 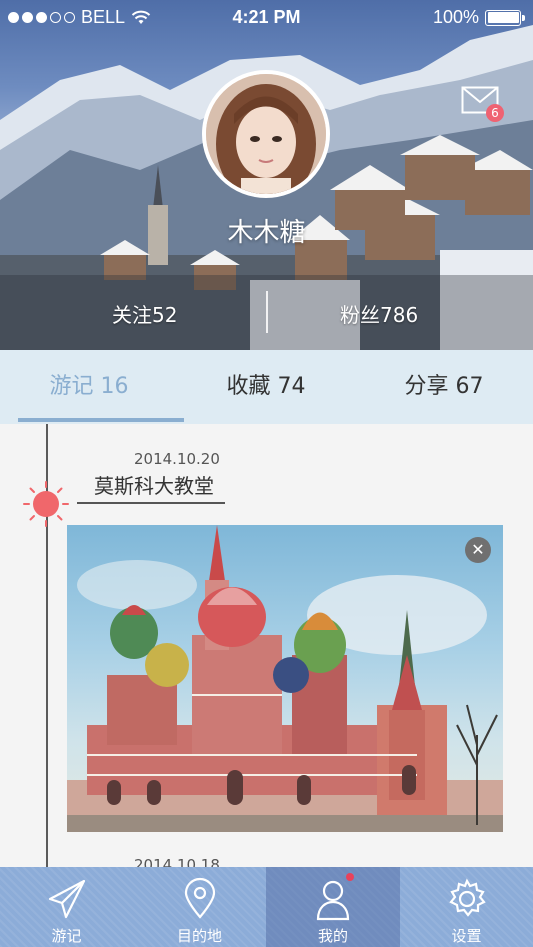 What do you see at coordinates (89, 387) in the screenshot?
I see `tab-travel-notes: 游记 16` at bounding box center [89, 387].